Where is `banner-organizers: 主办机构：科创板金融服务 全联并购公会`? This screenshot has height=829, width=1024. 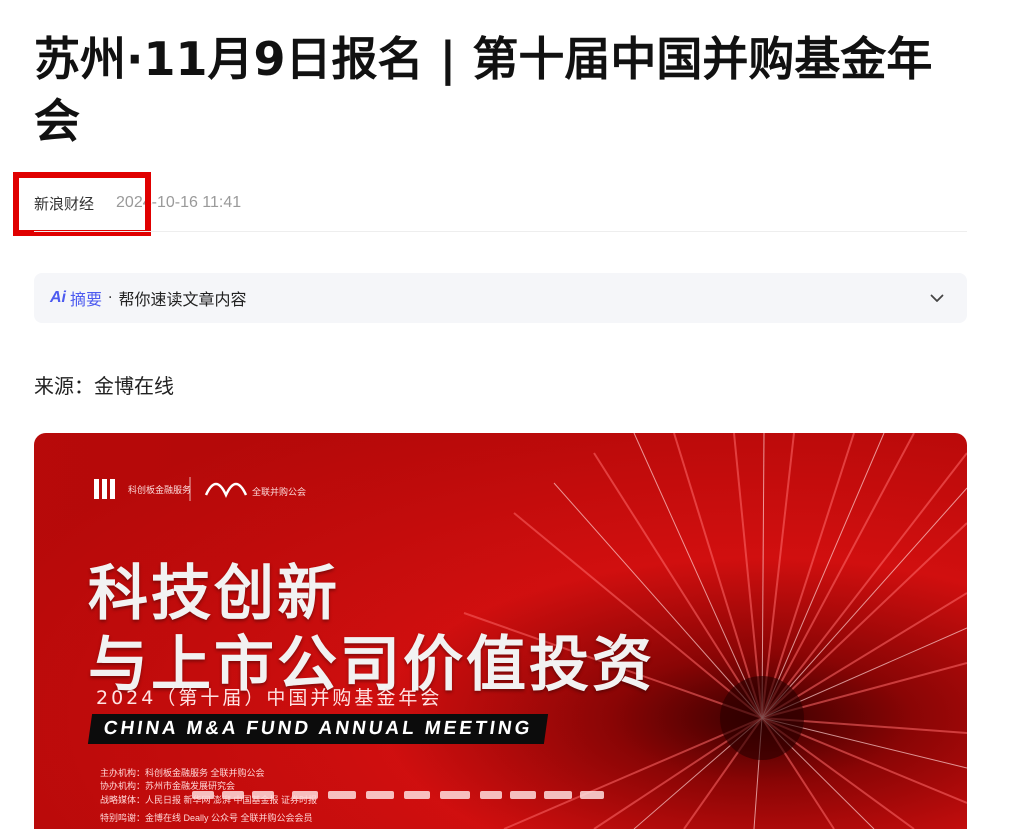 banner-organizers: 主办机构：科创板金融服务 全联并购公会 is located at coordinates (182, 773).